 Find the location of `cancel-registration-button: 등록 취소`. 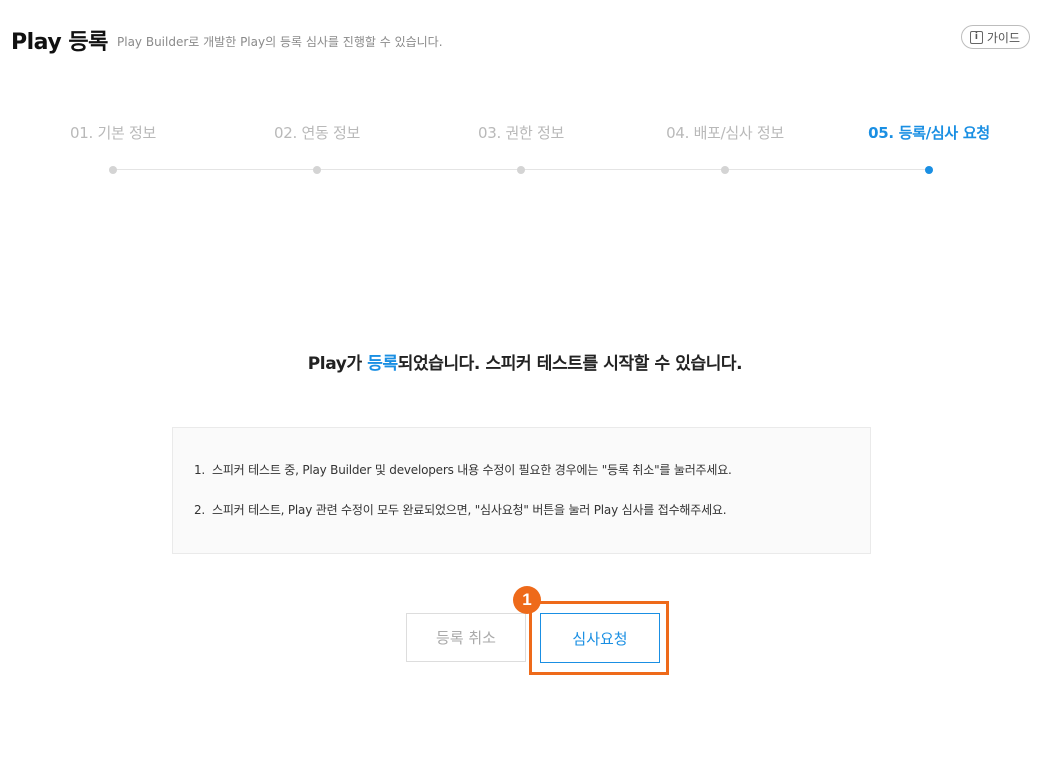

cancel-registration-button: 등록 취소 is located at coordinates (466, 637).